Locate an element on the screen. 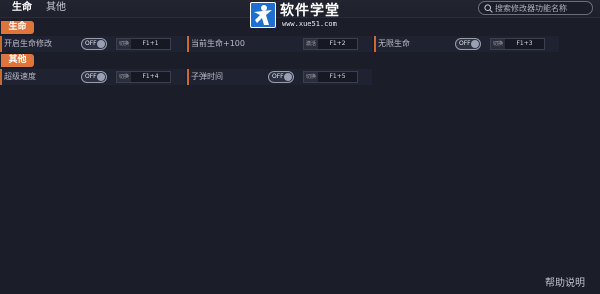 The height and width of the screenshot is (294, 600). hotkey-box: 切换 F1+4 is located at coordinates (143, 77).